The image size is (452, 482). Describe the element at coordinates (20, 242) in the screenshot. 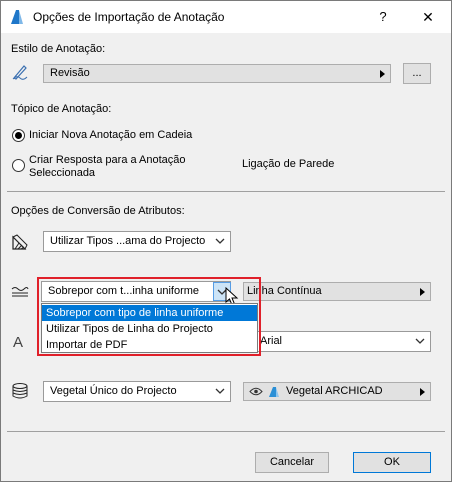

I see `pen-color-icon` at that location.